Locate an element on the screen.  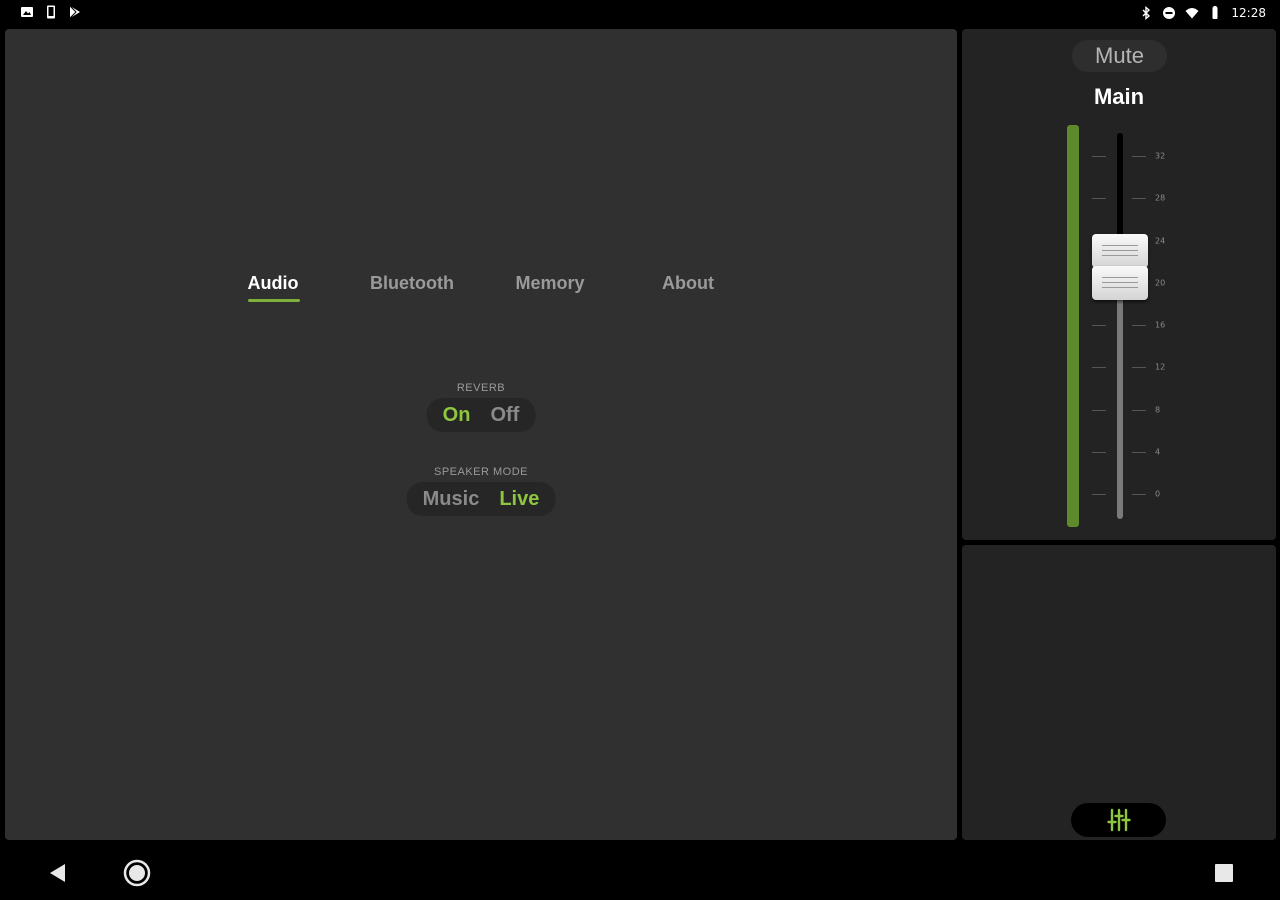
speaker-mode-toggle: Music Live is located at coordinates (481, 499).